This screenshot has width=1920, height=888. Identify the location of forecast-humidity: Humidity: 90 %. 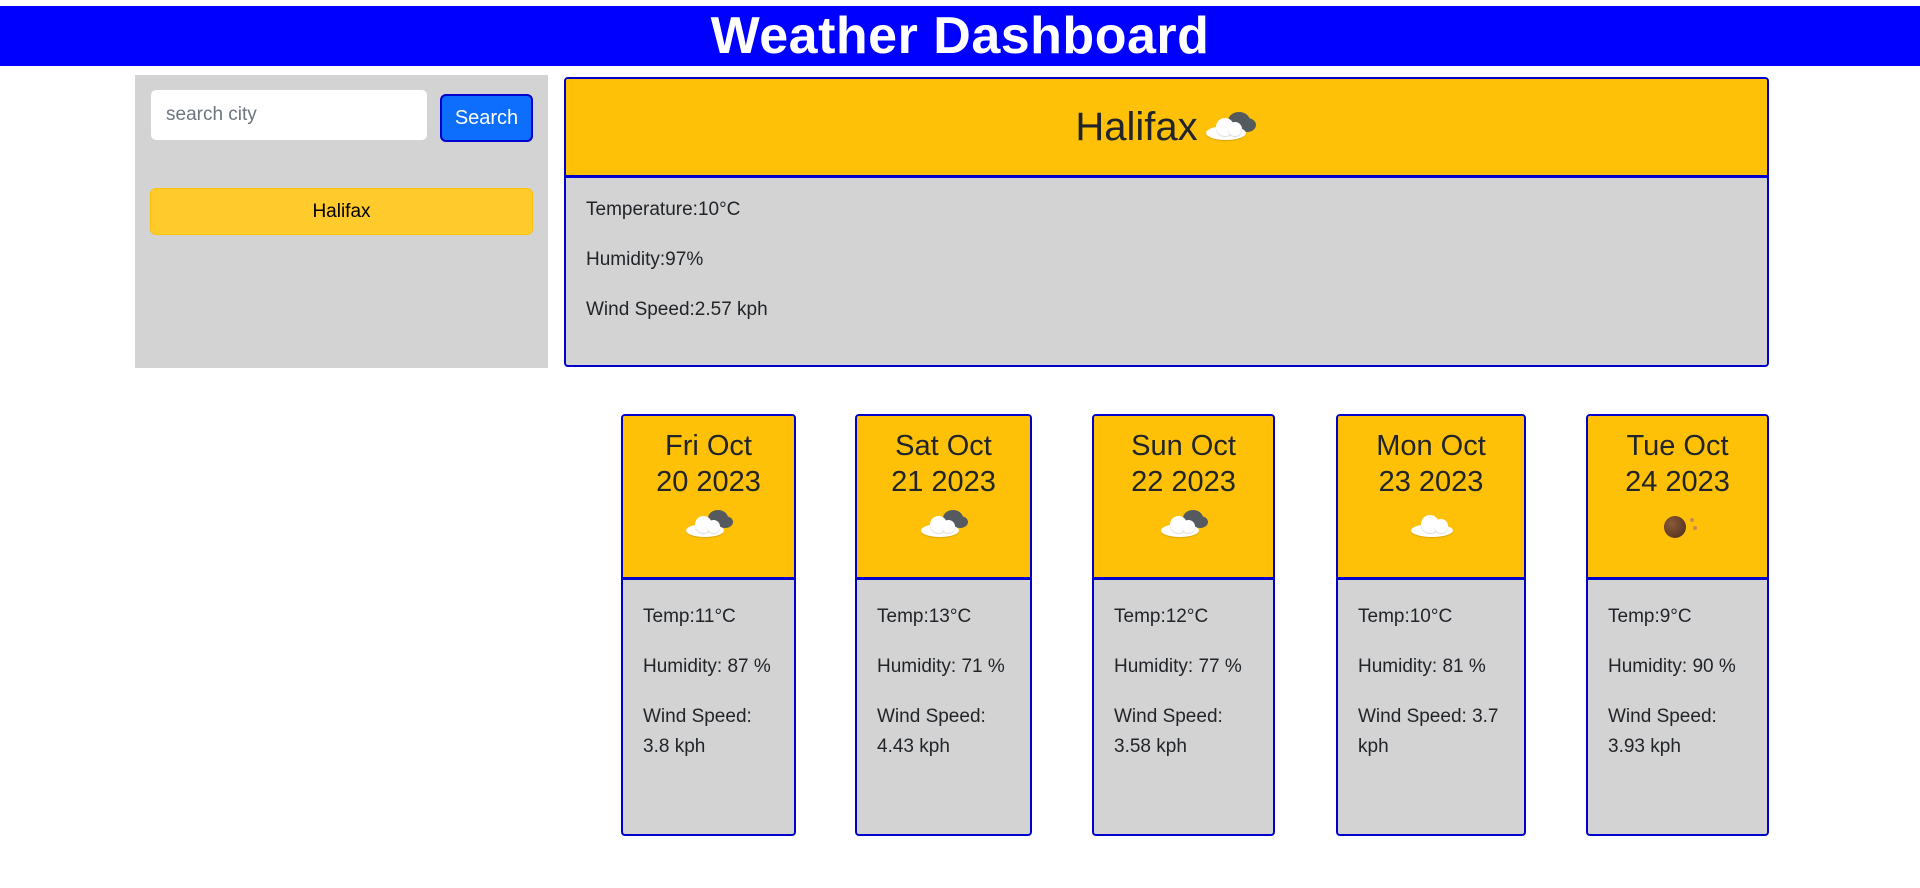
(1672, 666).